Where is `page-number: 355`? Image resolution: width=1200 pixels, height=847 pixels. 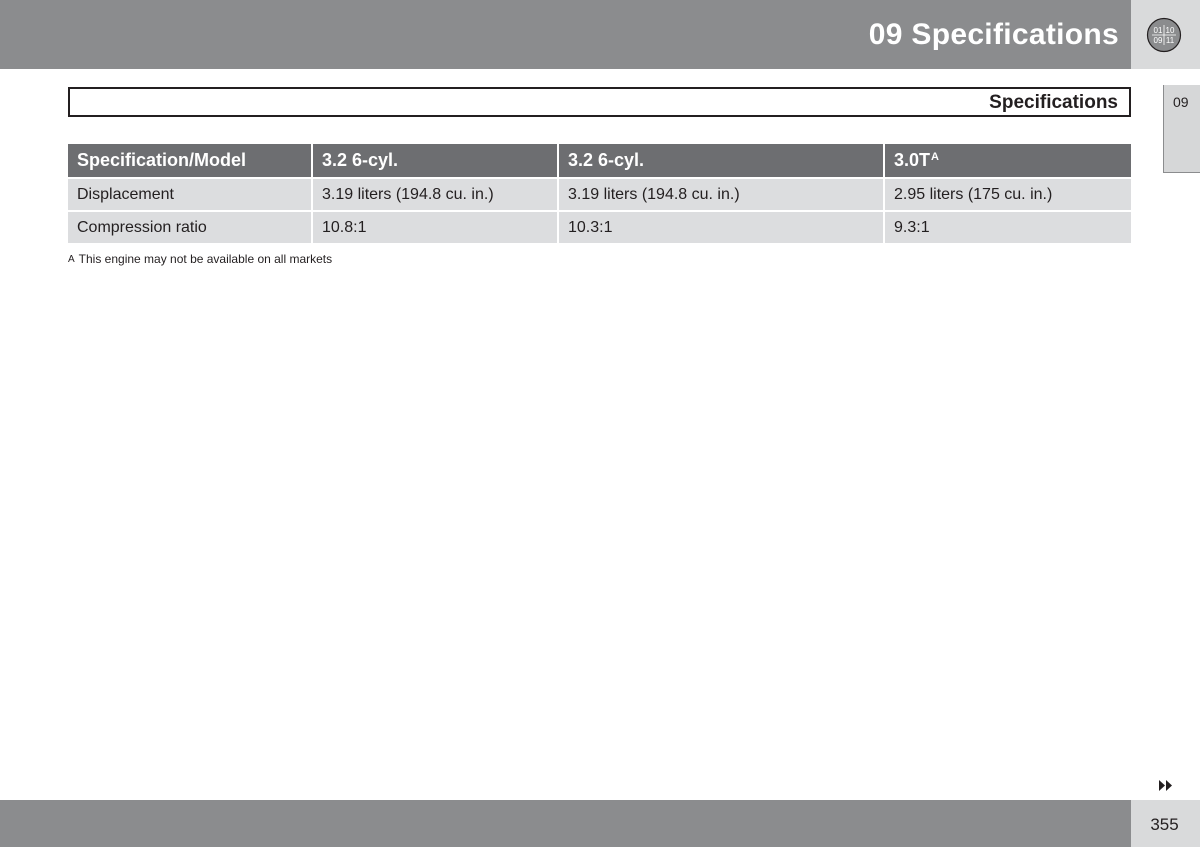 page-number: 355 is located at coordinates (1164, 824).